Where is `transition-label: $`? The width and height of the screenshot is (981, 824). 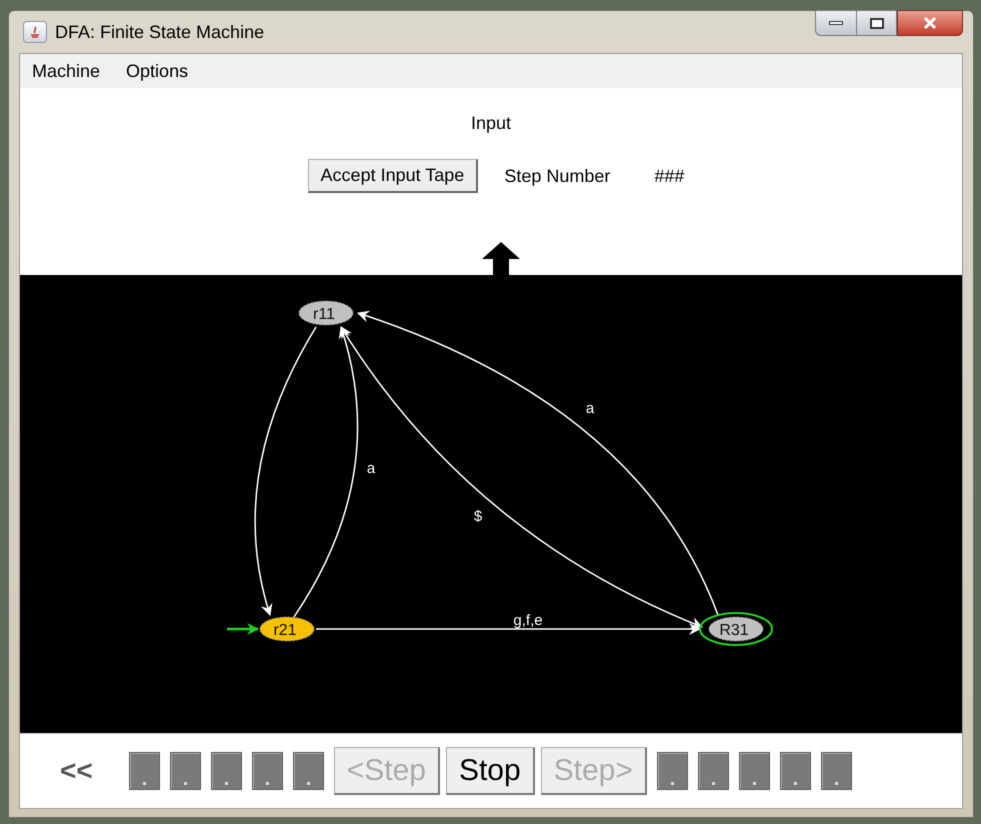
transition-label: $ is located at coordinates (478, 516).